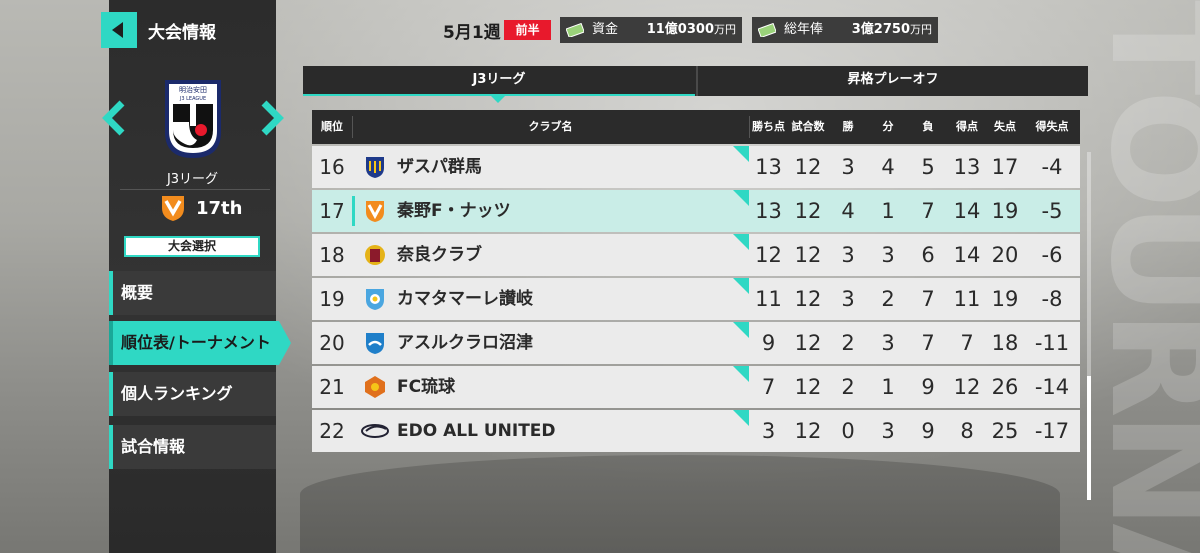  Describe the element at coordinates (271, 118) in the screenshot. I see `next-league-chevron-icon` at that location.